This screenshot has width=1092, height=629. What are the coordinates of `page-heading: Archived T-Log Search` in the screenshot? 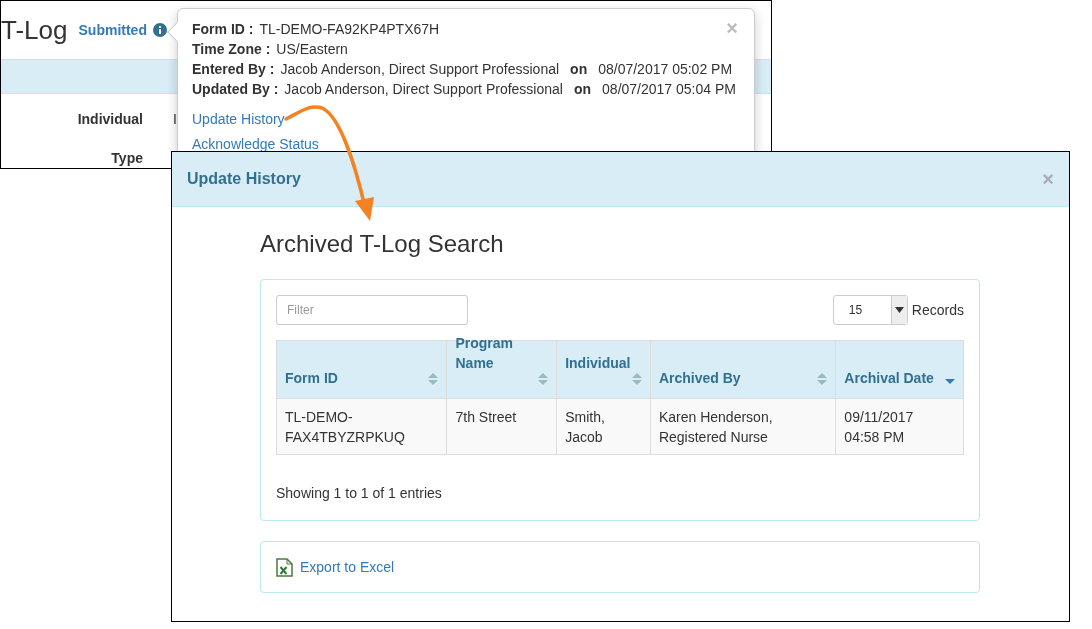 It's located at (382, 244).